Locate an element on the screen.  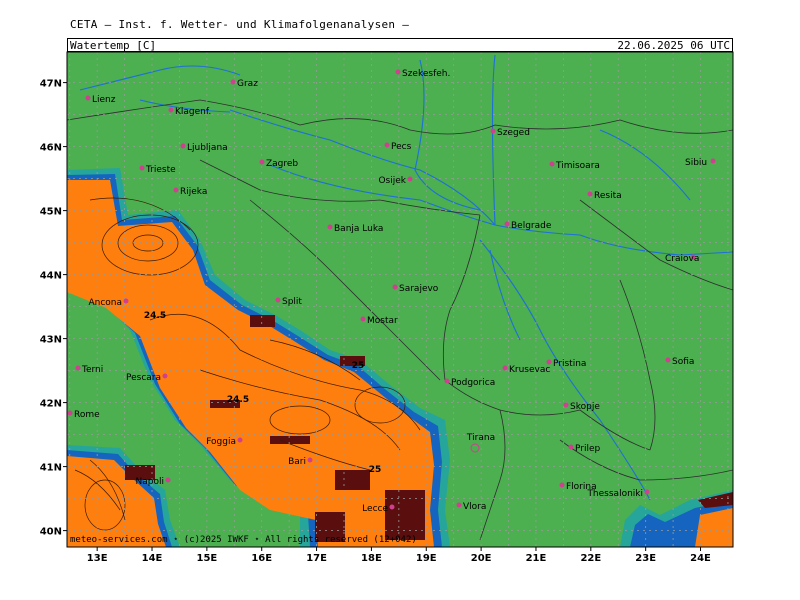
city-label: Ljubljana is located at coordinates (207, 148).